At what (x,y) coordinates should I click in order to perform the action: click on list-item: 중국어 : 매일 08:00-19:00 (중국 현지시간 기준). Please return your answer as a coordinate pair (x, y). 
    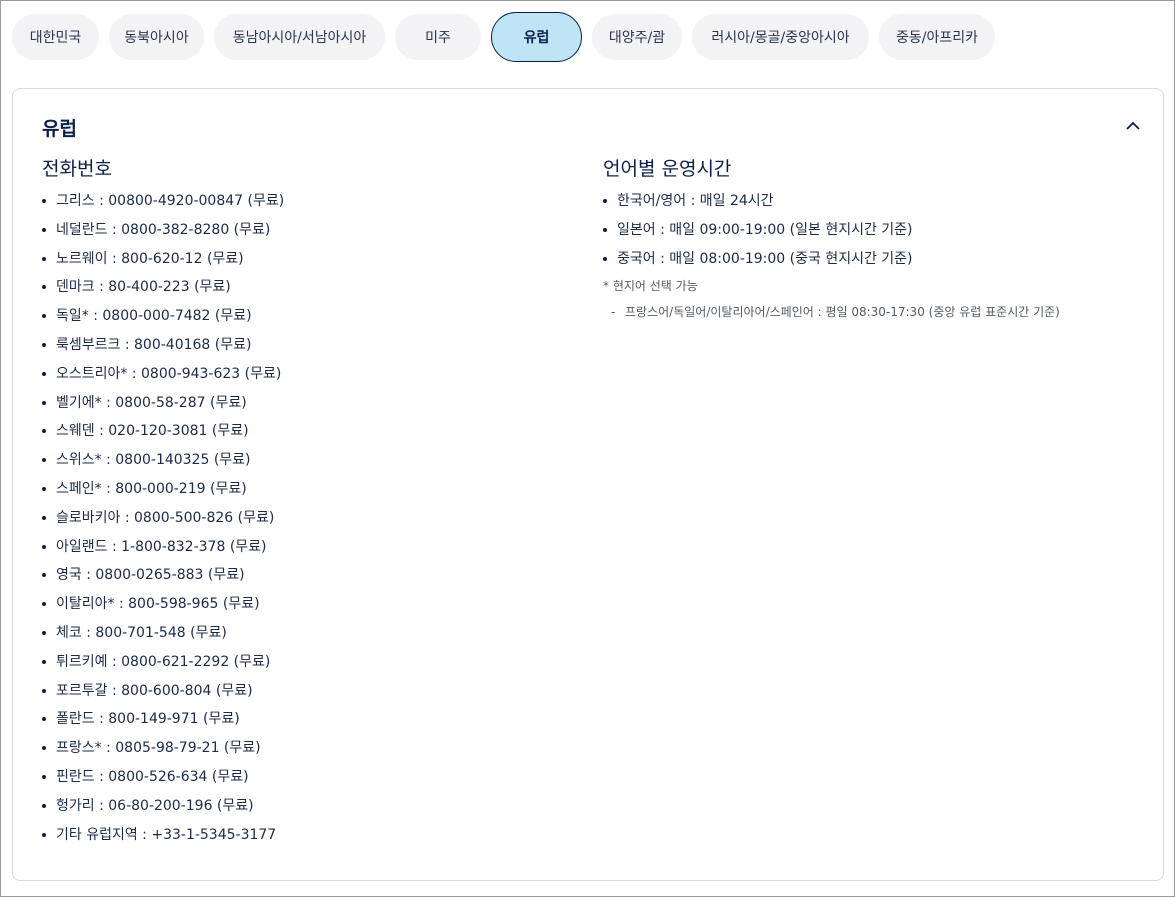
    Looking at the image, I should click on (873, 263).